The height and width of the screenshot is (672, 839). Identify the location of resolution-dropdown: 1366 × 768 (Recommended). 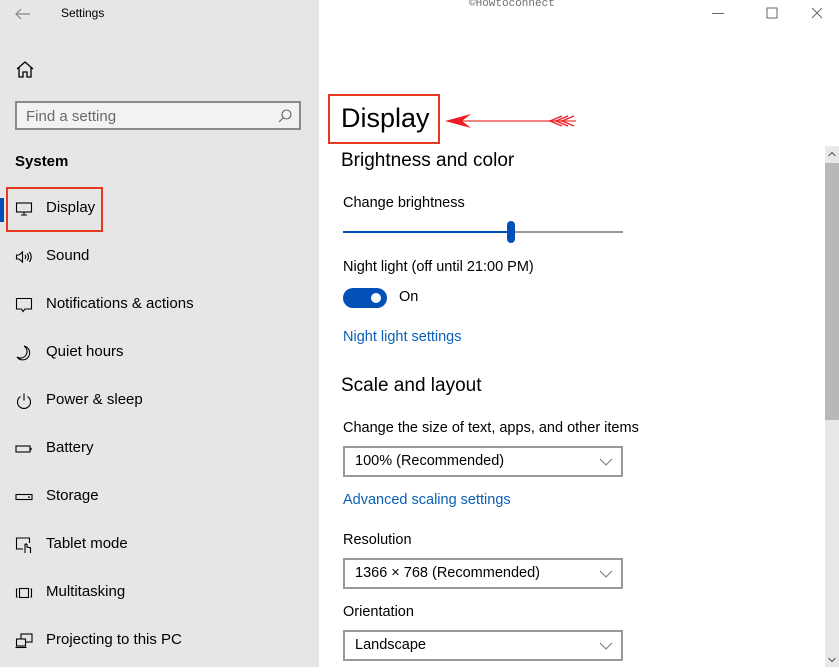
(483, 573).